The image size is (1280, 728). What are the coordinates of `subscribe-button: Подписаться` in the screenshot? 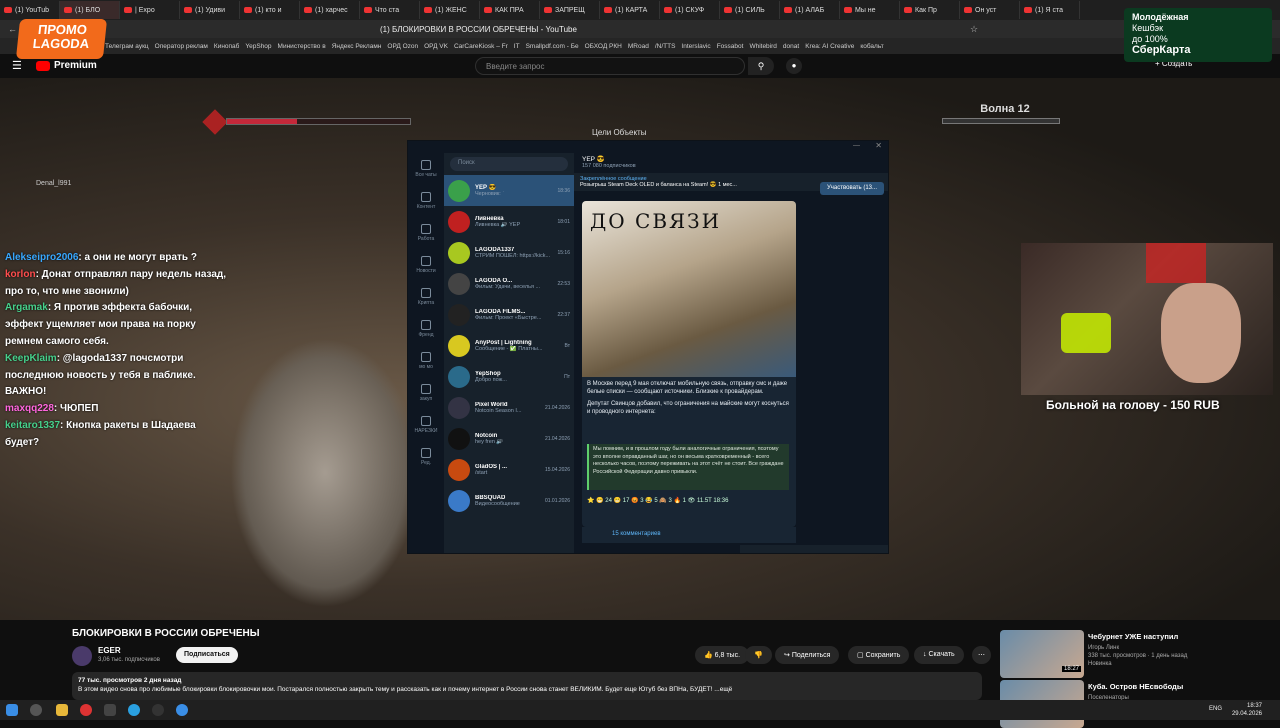 It's located at (207, 655).